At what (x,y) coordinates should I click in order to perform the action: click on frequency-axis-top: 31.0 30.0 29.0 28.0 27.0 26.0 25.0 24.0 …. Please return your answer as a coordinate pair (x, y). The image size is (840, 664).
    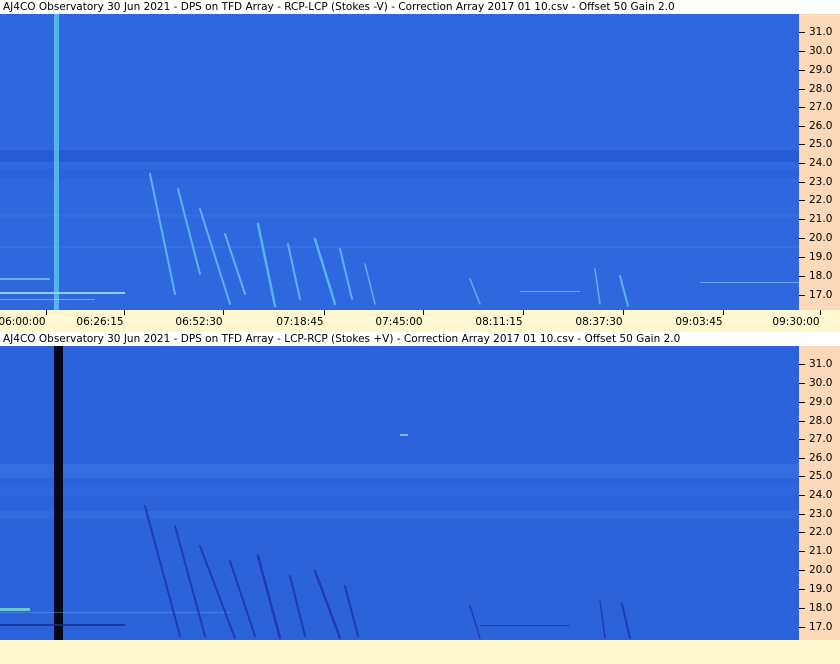
    Looking at the image, I should click on (819, 162).